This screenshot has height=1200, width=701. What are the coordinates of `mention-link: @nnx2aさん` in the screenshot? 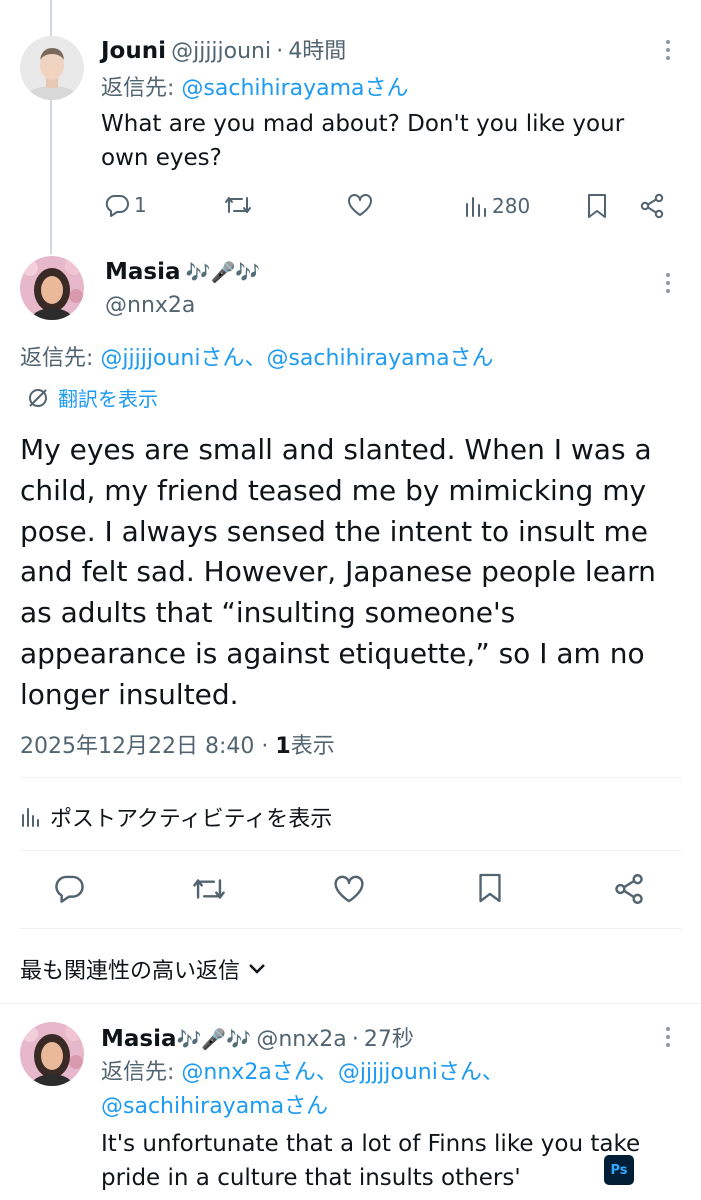 It's located at (248, 1072).